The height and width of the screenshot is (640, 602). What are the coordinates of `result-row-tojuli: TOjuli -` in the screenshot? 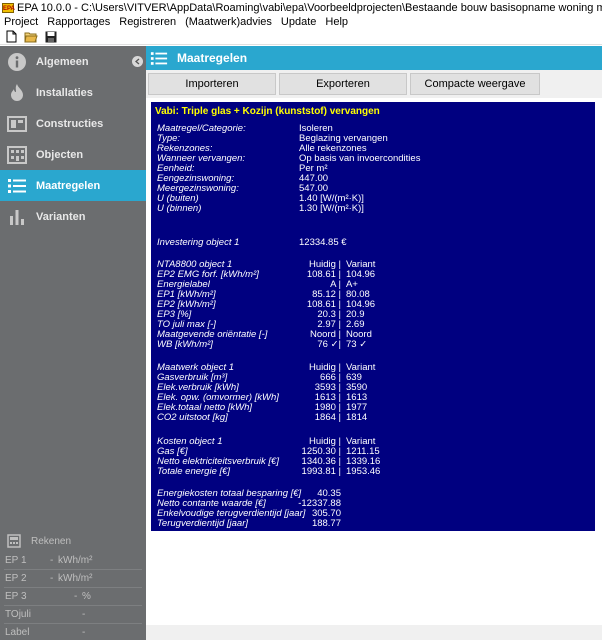 It's located at (73, 615).